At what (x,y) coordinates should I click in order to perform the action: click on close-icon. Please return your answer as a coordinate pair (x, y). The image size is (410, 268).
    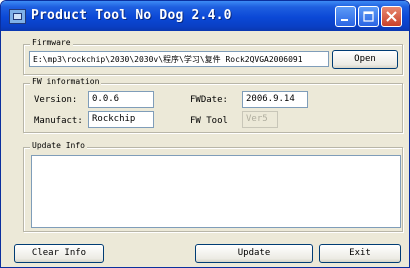
    Looking at the image, I should click on (391, 16).